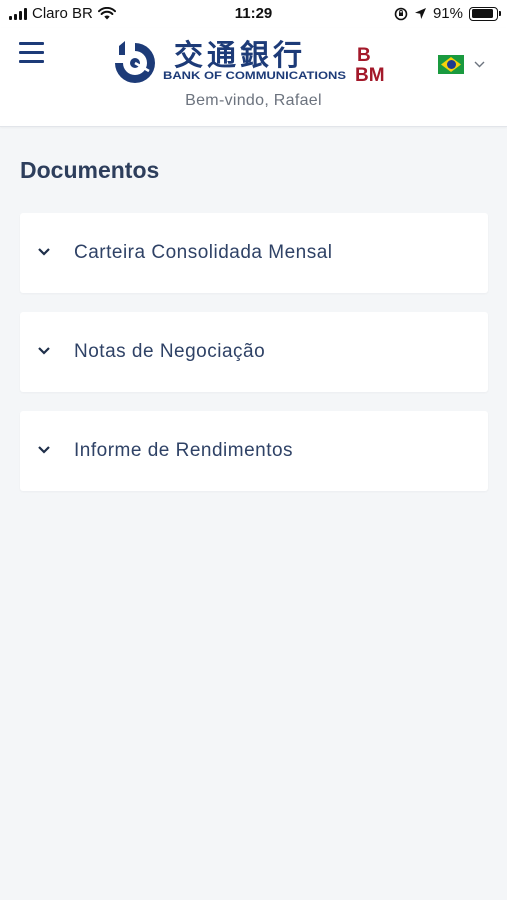 The width and height of the screenshot is (507, 900). Describe the element at coordinates (253, 14) in the screenshot. I see `status-bar: Claro BR 11:29 91%` at that location.